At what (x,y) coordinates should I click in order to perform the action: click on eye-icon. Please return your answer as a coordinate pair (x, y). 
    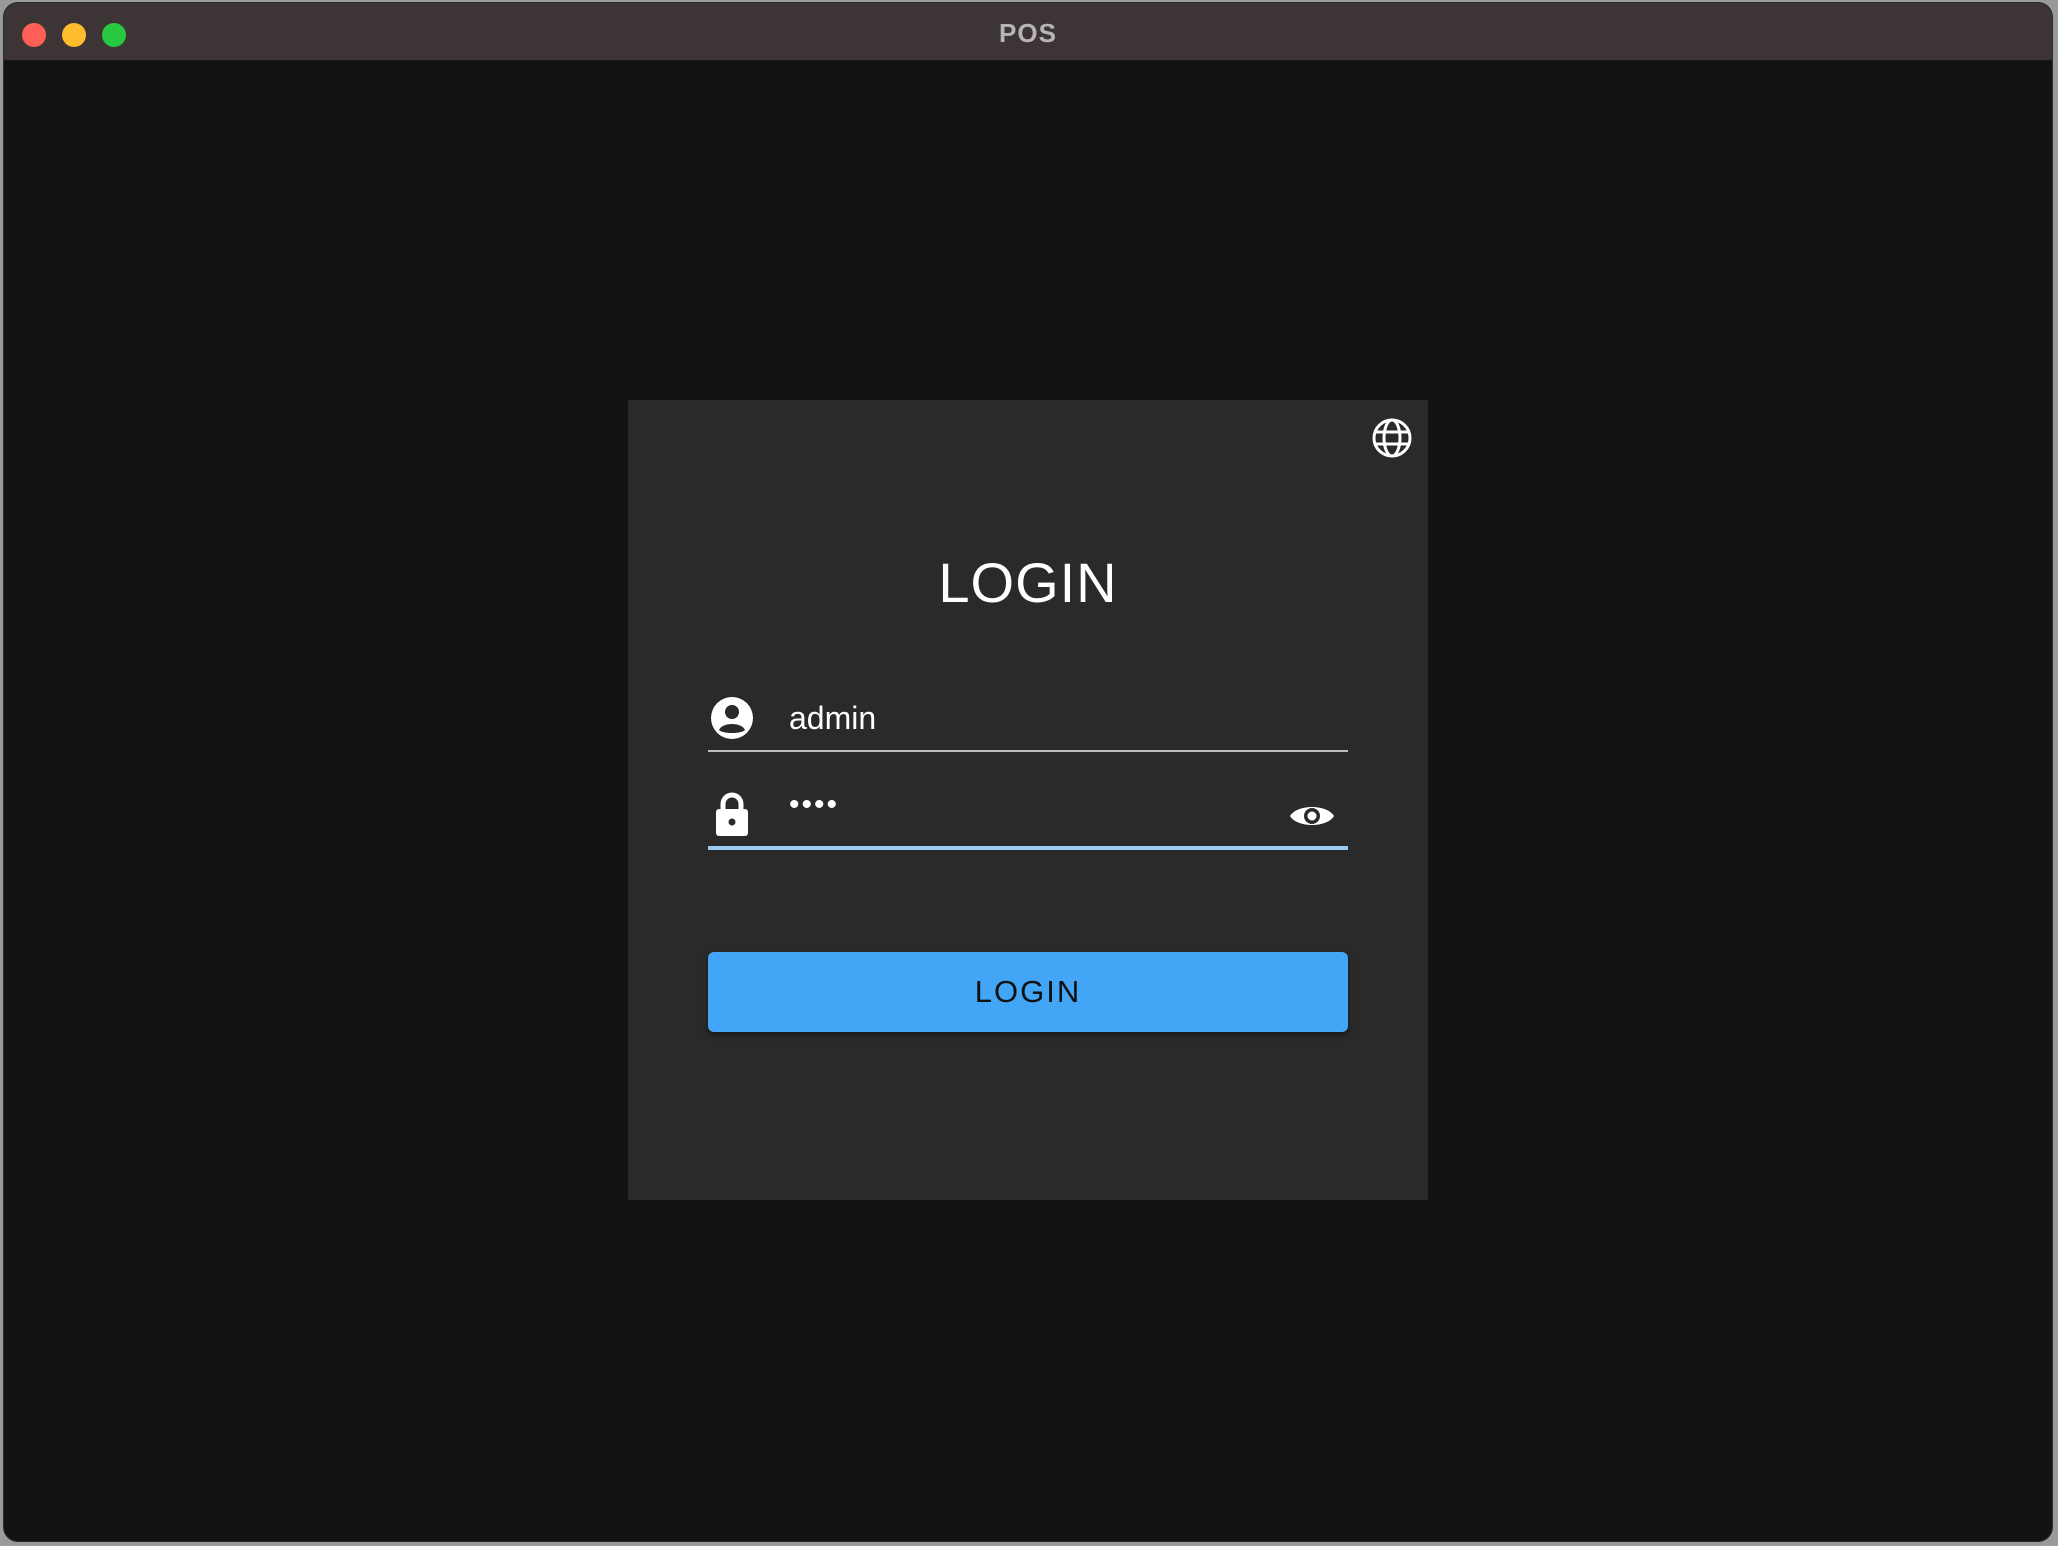
    Looking at the image, I should click on (1312, 818).